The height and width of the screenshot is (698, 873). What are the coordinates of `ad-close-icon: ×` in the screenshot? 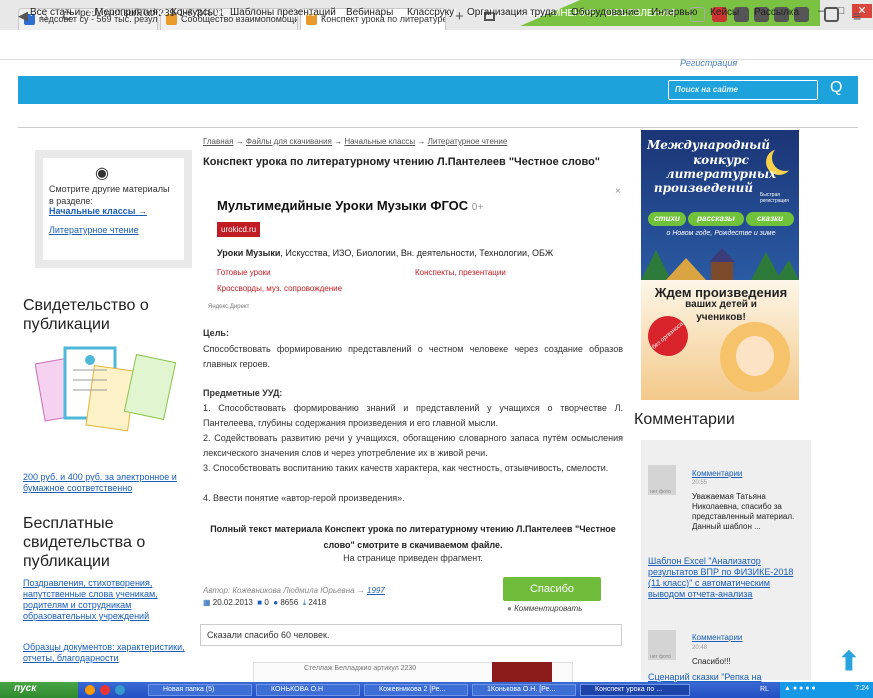 It's located at (618, 191).